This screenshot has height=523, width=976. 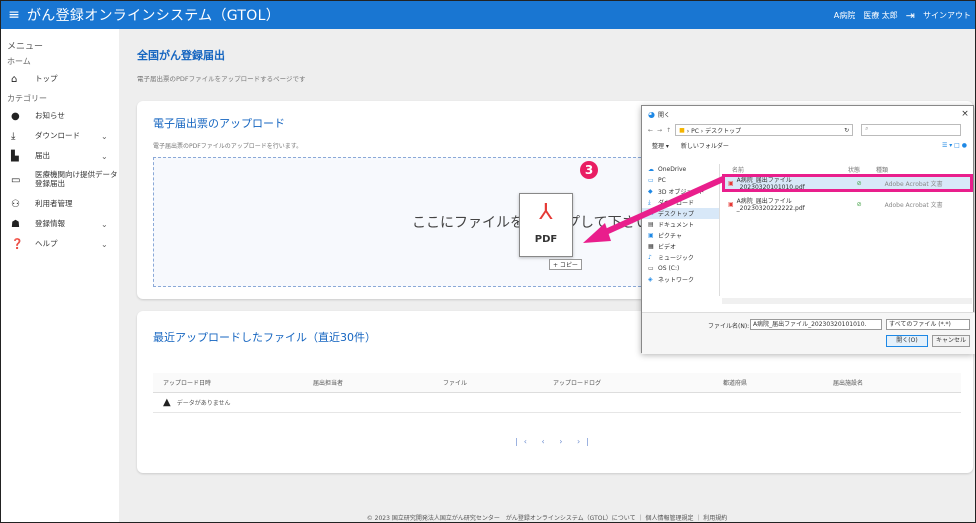 I want to click on signout-icon: ⇥, so click(x=910, y=15).